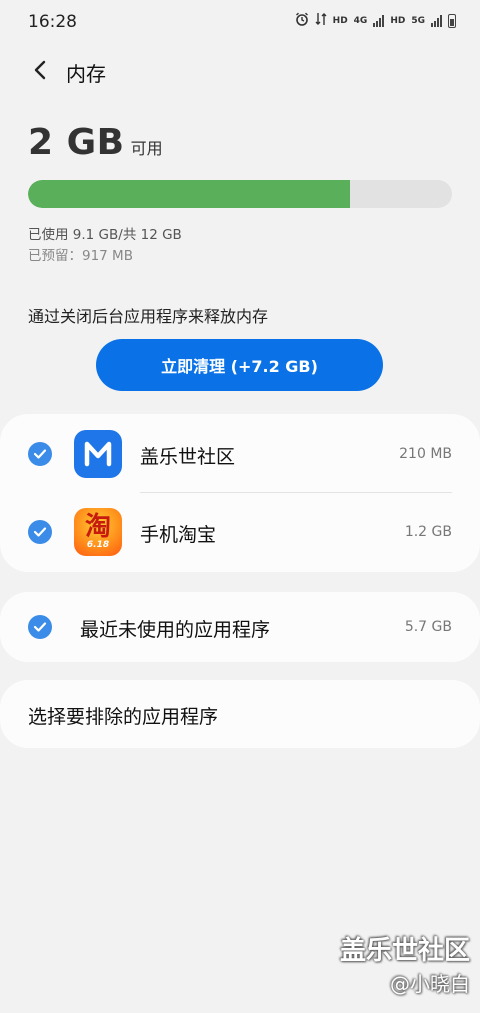  Describe the element at coordinates (189, 194) in the screenshot. I see `memory-usage-fill` at that location.